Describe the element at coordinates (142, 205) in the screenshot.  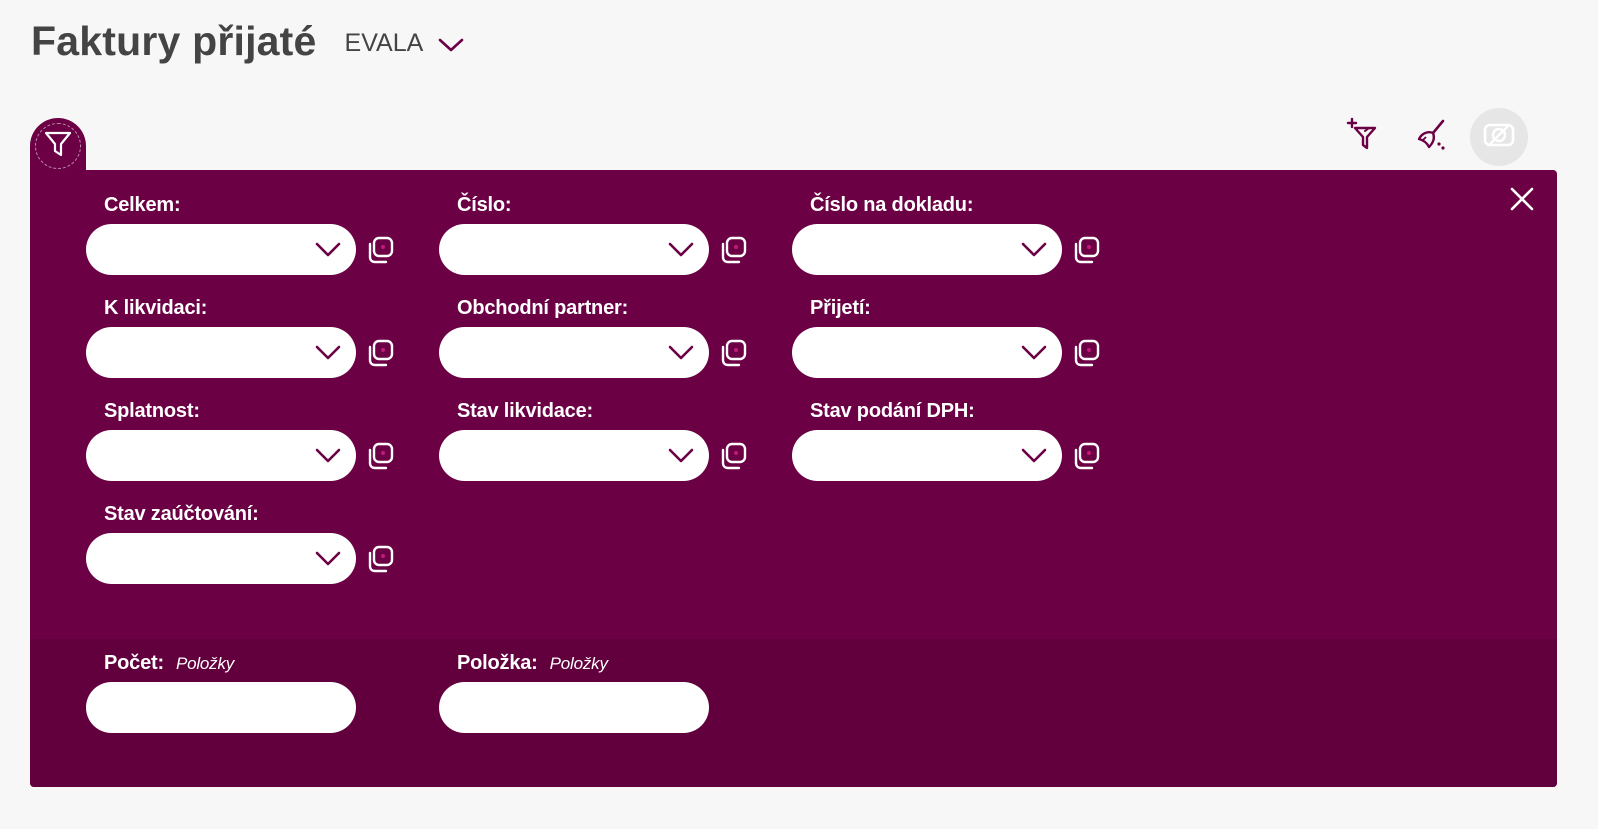
I see `field-label: Celkem:` at that location.